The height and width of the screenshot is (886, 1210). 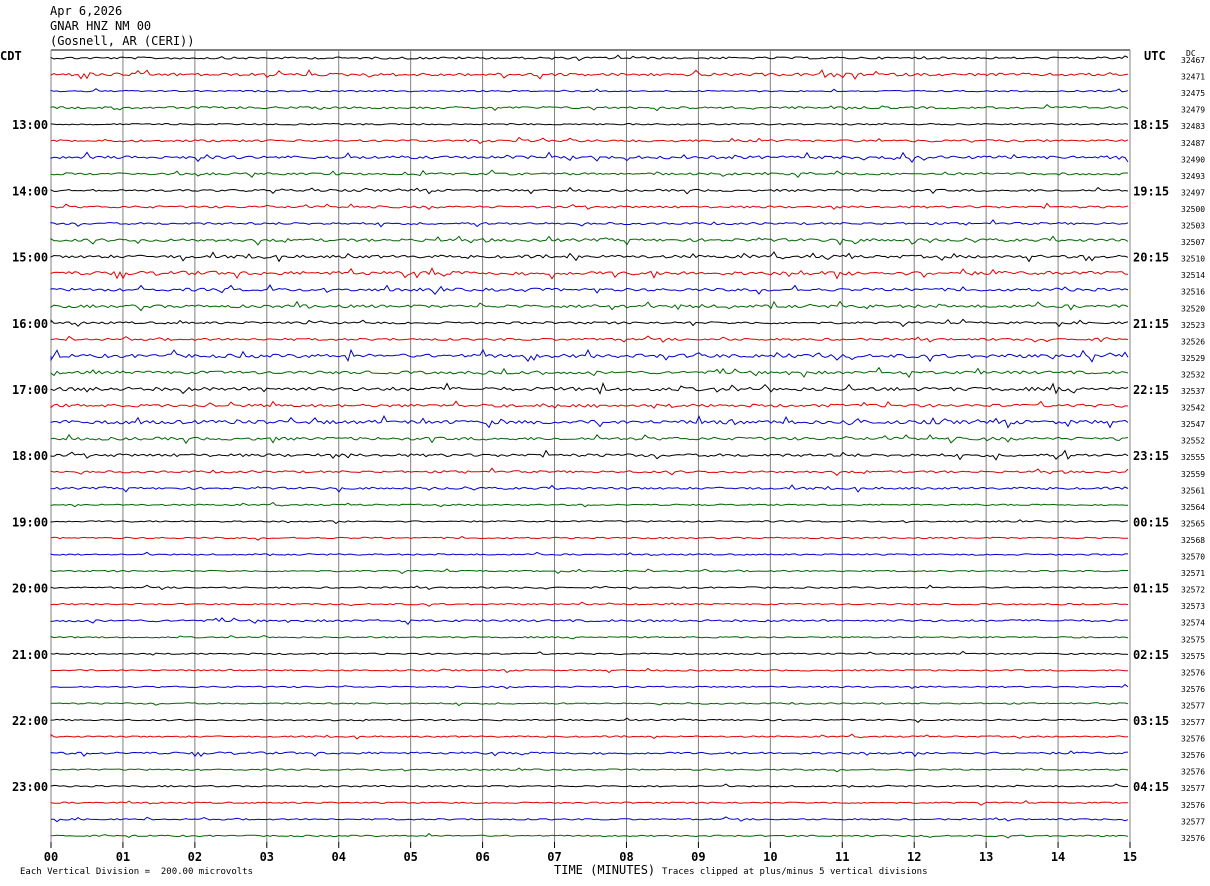 I want to click on x-tick-label: 07, so click(x=554, y=857).